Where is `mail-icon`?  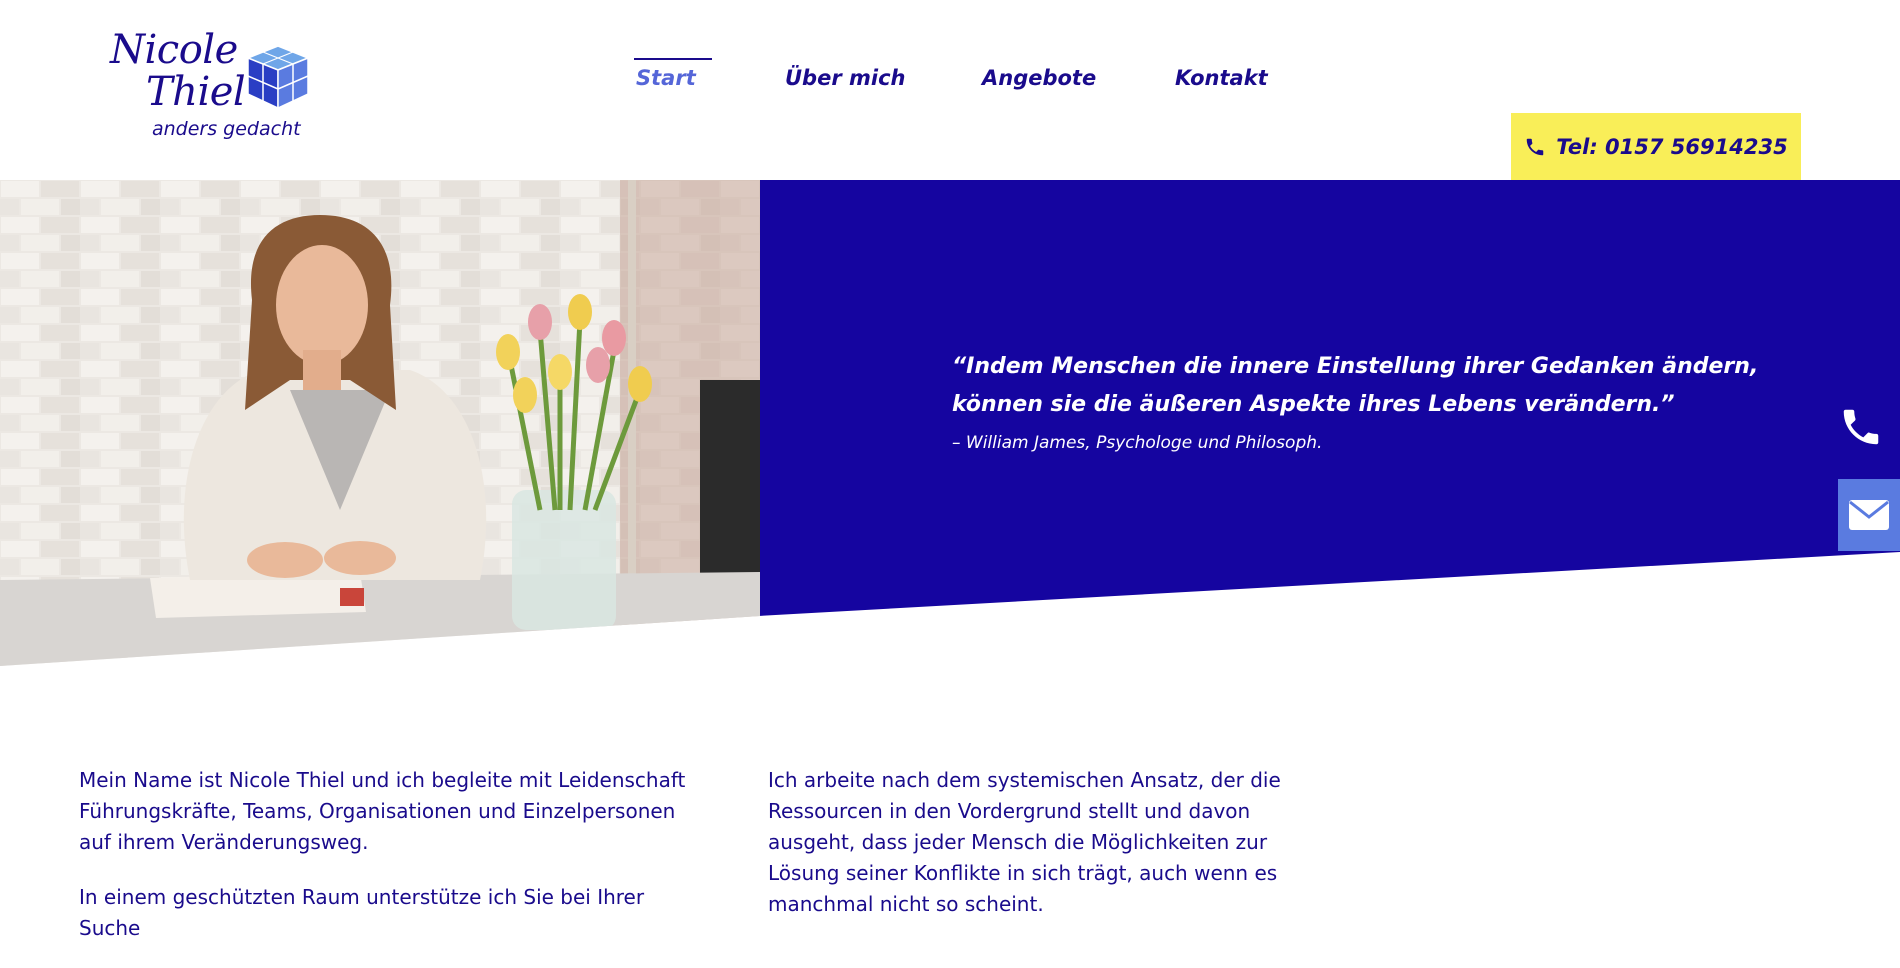
mail-icon is located at coordinates (1869, 515).